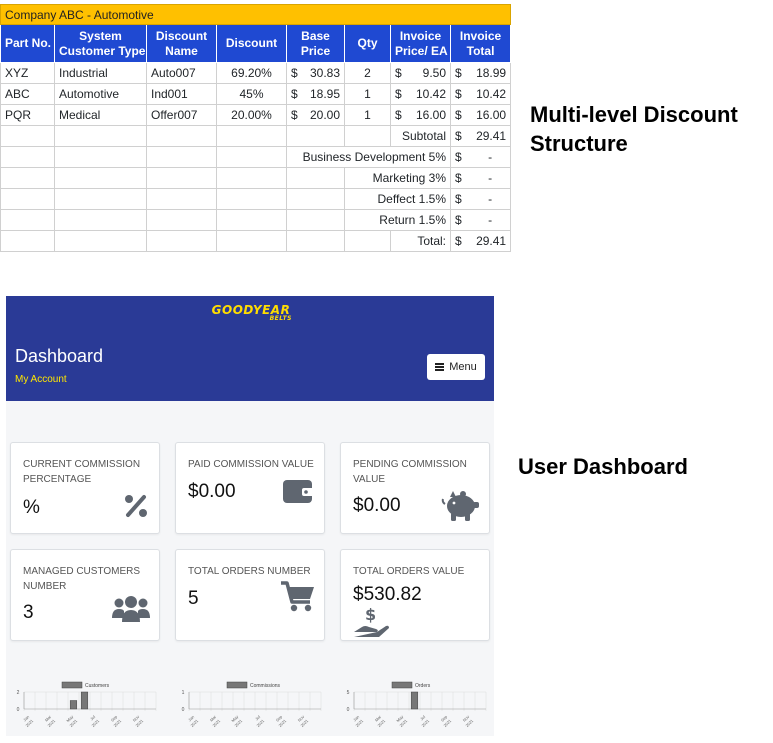 This screenshot has width=773, height=743. I want to click on hand-dollar-icon: $, so click(371, 621).